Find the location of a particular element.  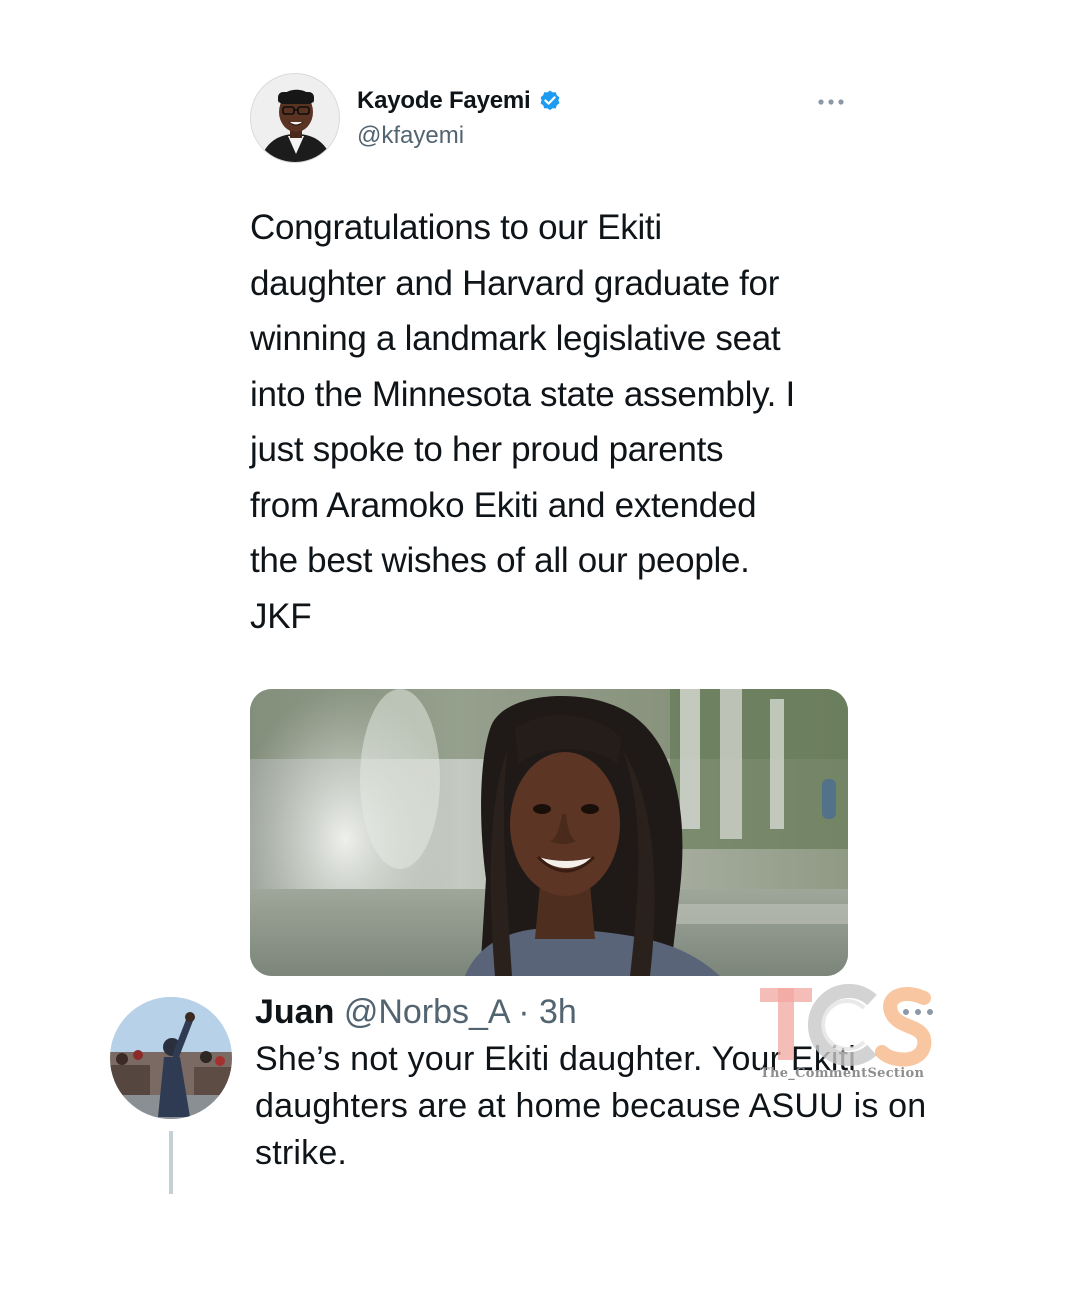

tweet-photo is located at coordinates (549, 832).